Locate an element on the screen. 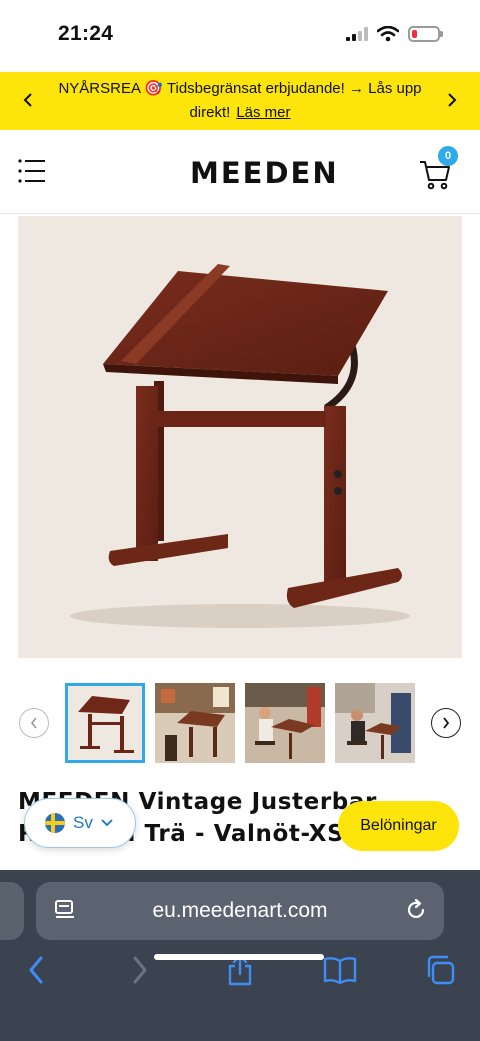 The width and height of the screenshot is (480, 1041). announcement-next-button is located at coordinates (452, 100).